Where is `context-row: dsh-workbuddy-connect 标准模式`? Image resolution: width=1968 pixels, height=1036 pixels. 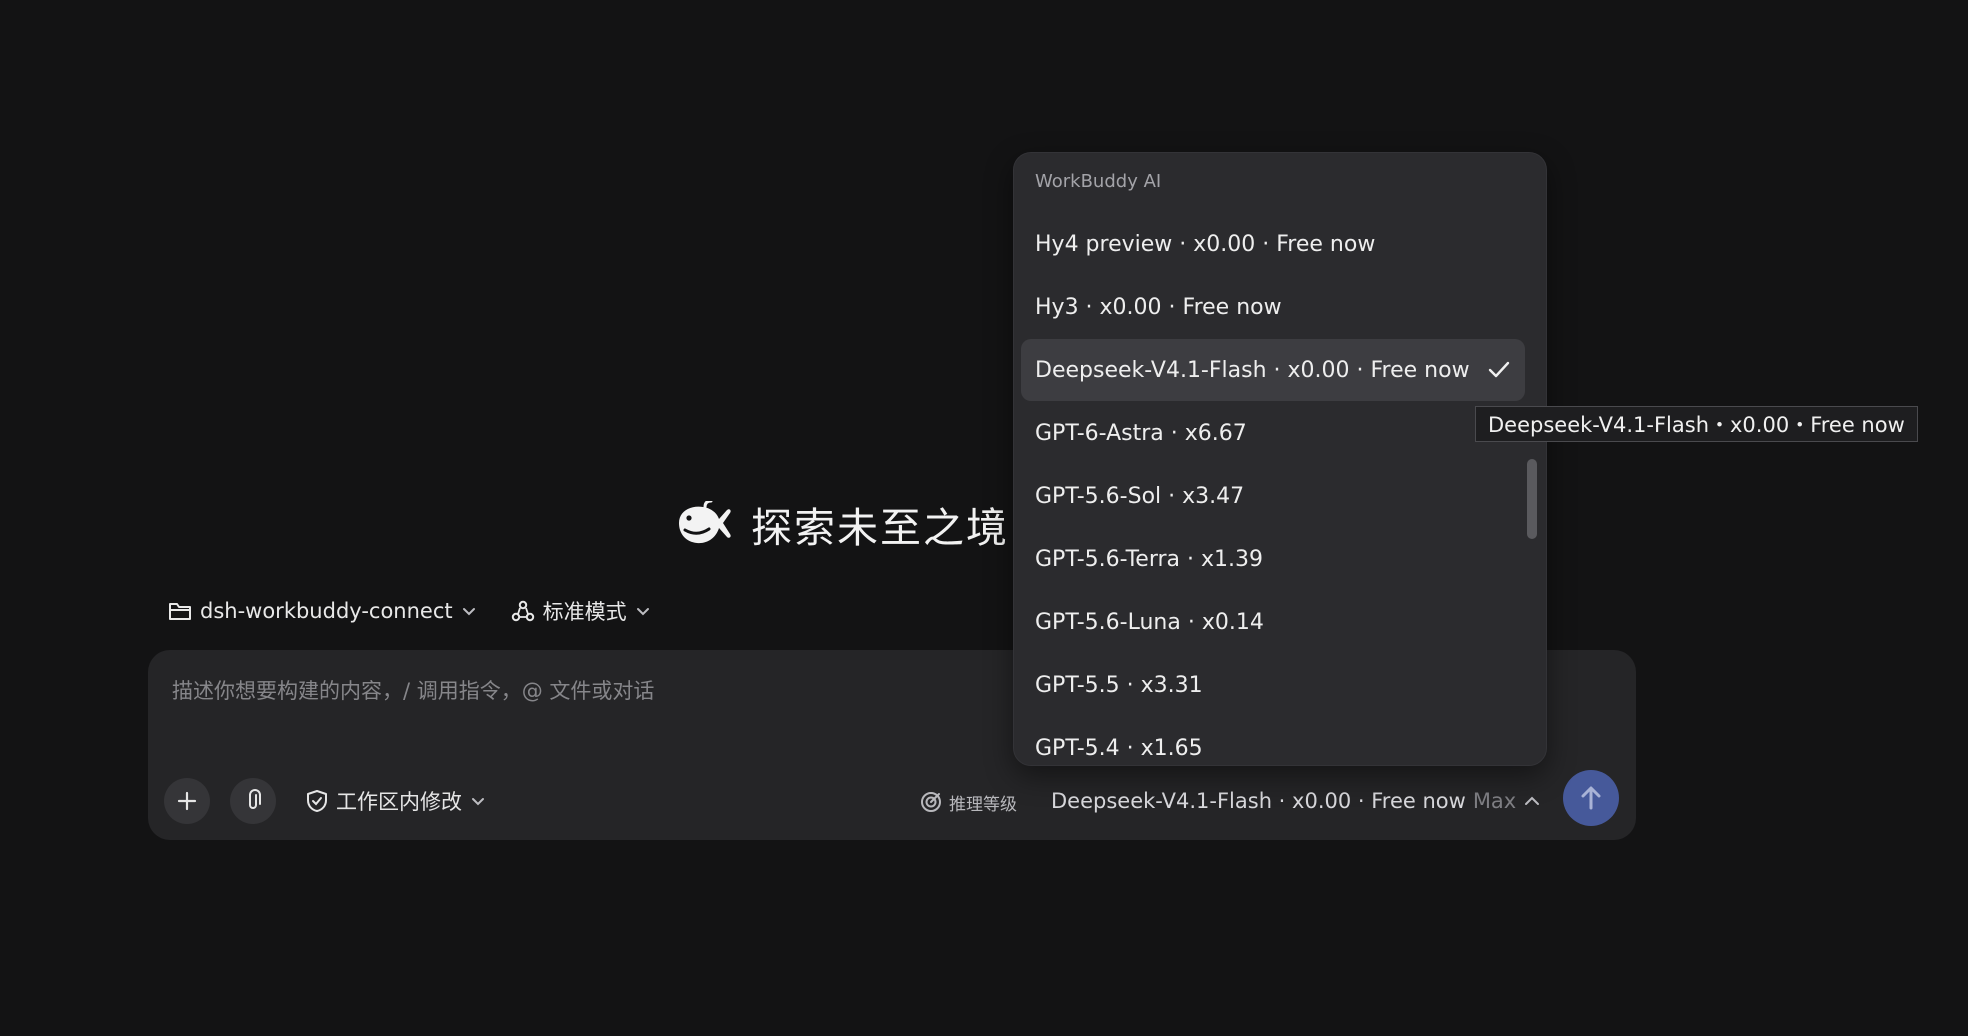
context-row: dsh-workbuddy-connect 标准模式 is located at coordinates (409, 611).